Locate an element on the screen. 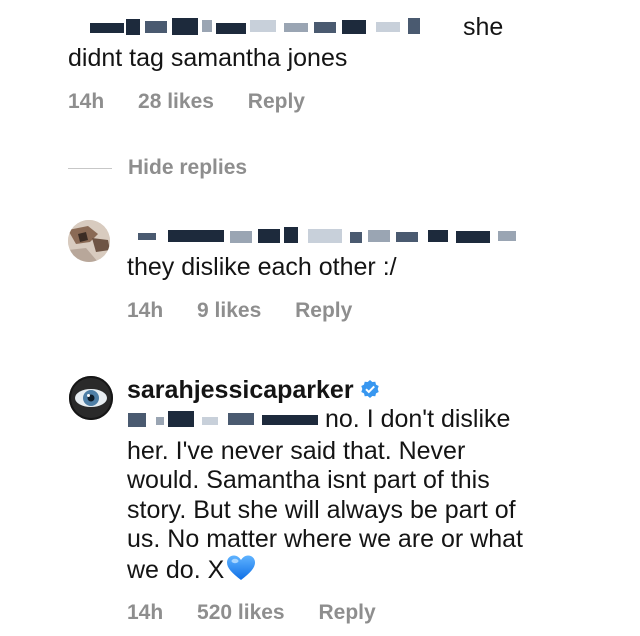  comment-3-meta: 14h 520 likes Reply is located at coordinates (265, 613).